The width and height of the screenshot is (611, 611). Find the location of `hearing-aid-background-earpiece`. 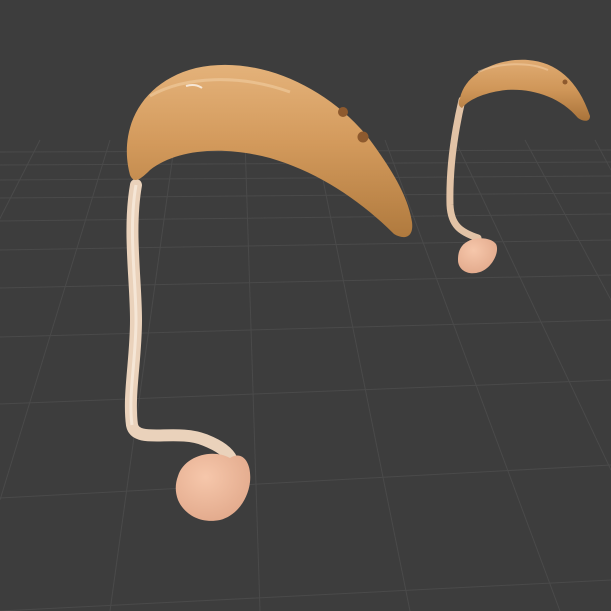

hearing-aid-background-earpiece is located at coordinates (478, 256).